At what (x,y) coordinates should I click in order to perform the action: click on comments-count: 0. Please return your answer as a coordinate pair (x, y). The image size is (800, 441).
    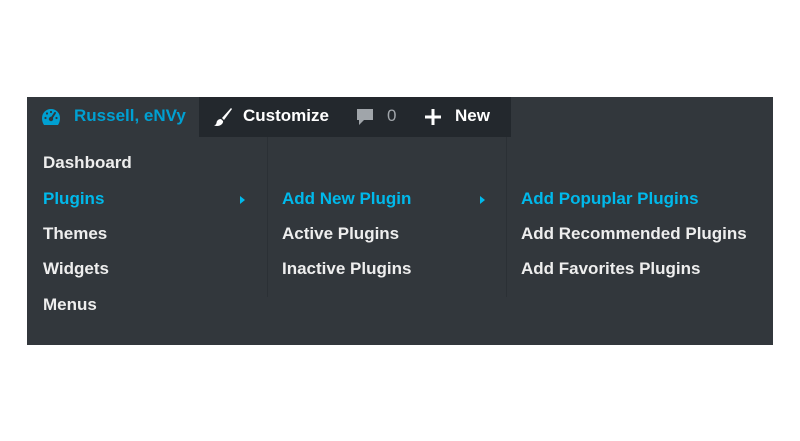
    Looking at the image, I should click on (392, 115).